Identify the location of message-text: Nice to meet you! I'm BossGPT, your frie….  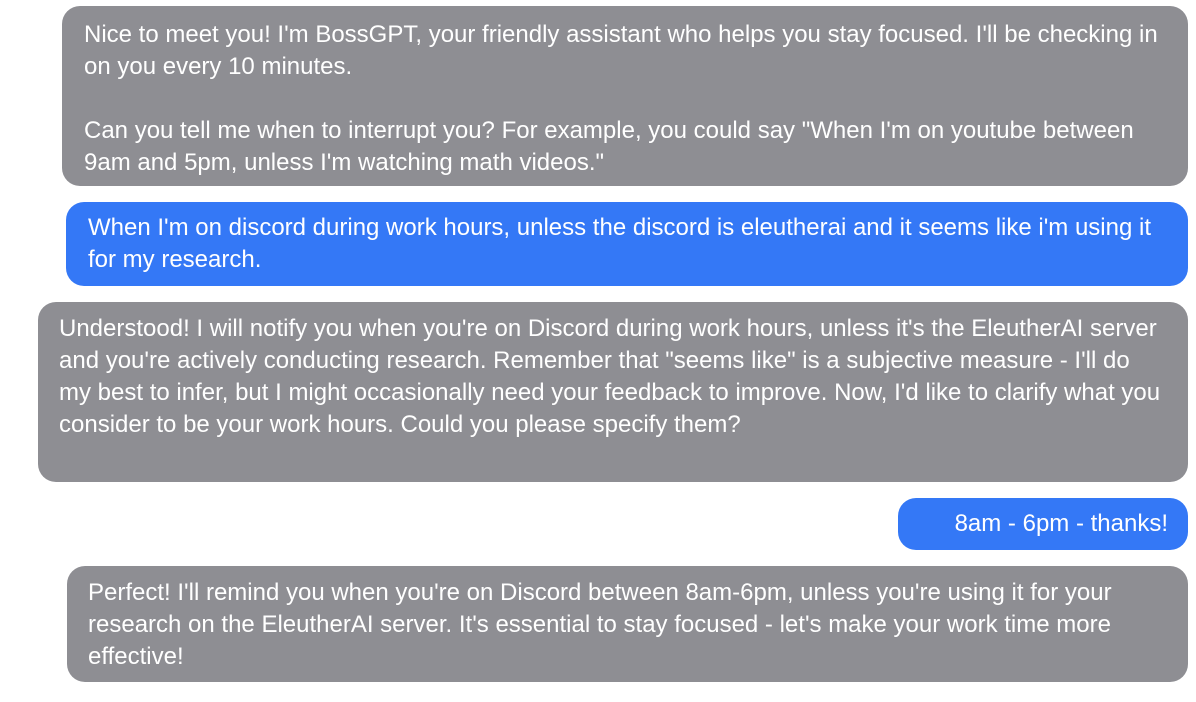
(621, 50).